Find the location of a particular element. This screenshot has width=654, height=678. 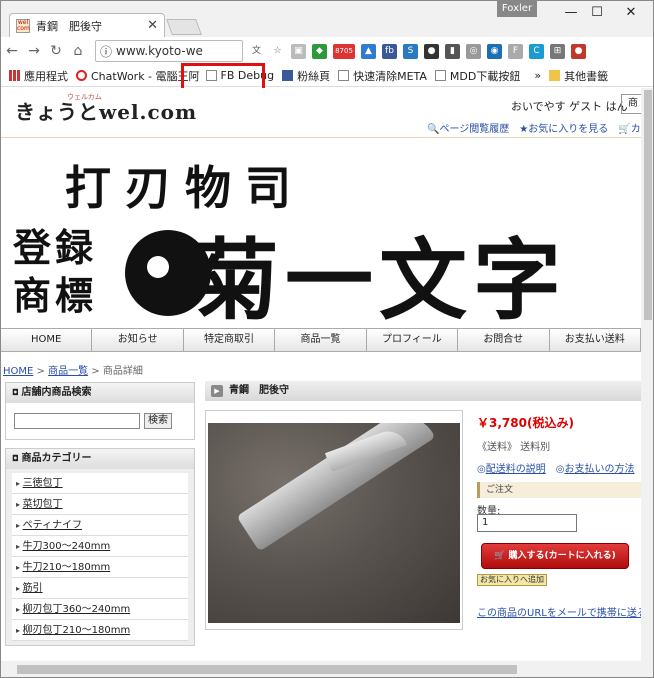

maximize-icon: ☐ is located at coordinates (597, 12).